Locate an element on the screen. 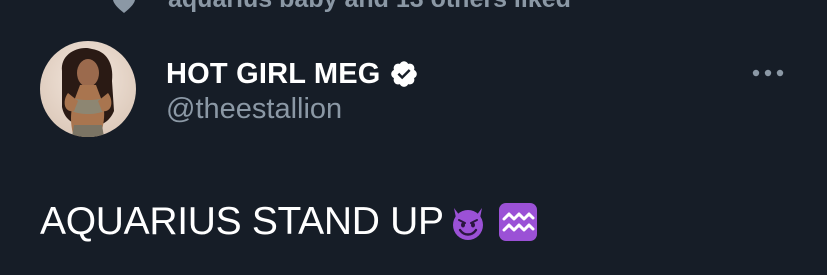  author-handle: @theestallion is located at coordinates (254, 109).